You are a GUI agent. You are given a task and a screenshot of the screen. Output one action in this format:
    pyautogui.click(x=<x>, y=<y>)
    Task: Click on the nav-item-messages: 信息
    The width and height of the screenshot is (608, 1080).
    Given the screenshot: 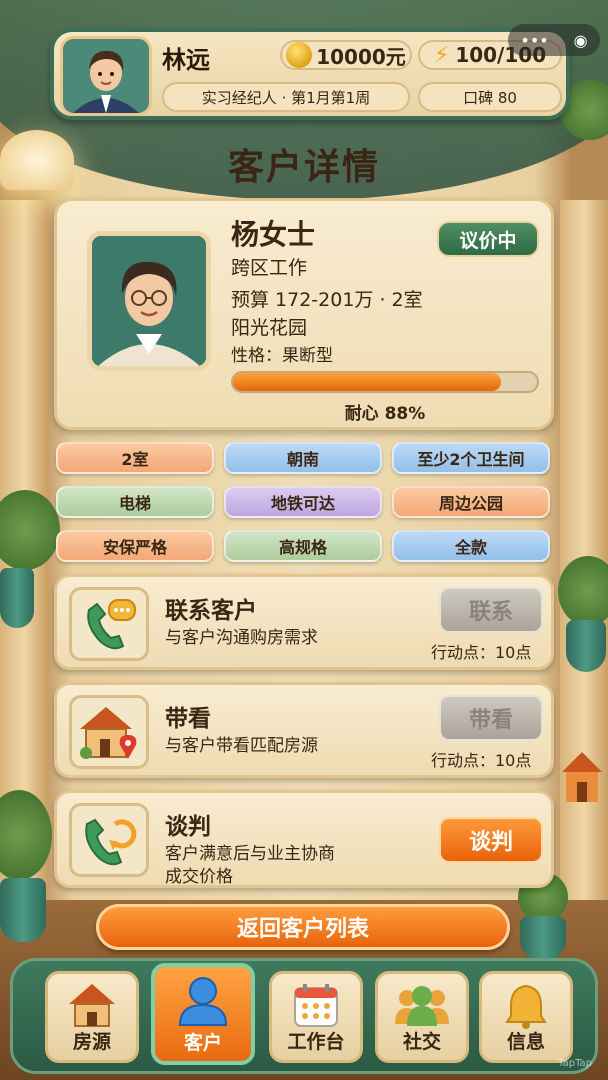 What is the action you would take?
    pyautogui.click(x=526, y=1017)
    